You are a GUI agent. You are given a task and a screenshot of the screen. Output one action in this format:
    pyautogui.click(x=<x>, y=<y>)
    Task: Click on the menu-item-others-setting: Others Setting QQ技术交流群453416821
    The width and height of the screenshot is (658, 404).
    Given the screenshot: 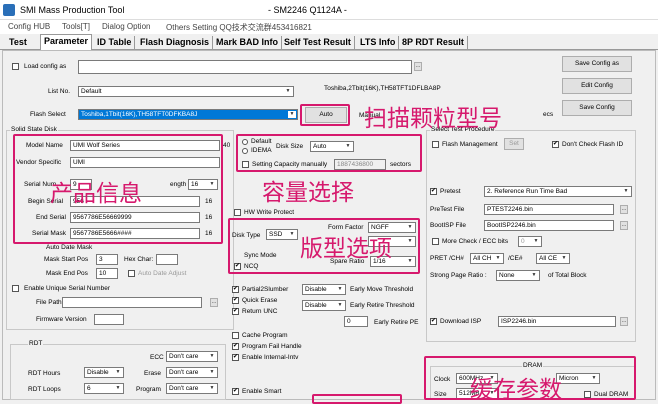 What is the action you would take?
    pyautogui.click(x=239, y=27)
    